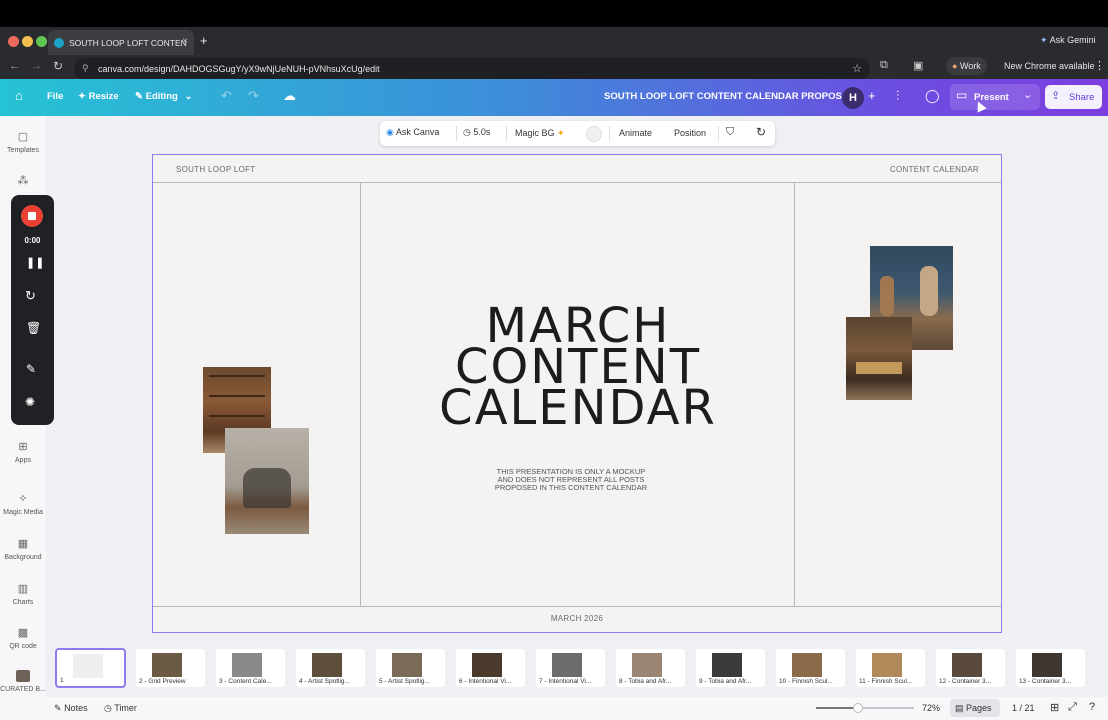 Image resolution: width=1108 pixels, height=720 pixels. Describe the element at coordinates (36, 66) in the screenshot. I see `forward-arrow-icon: →` at that location.